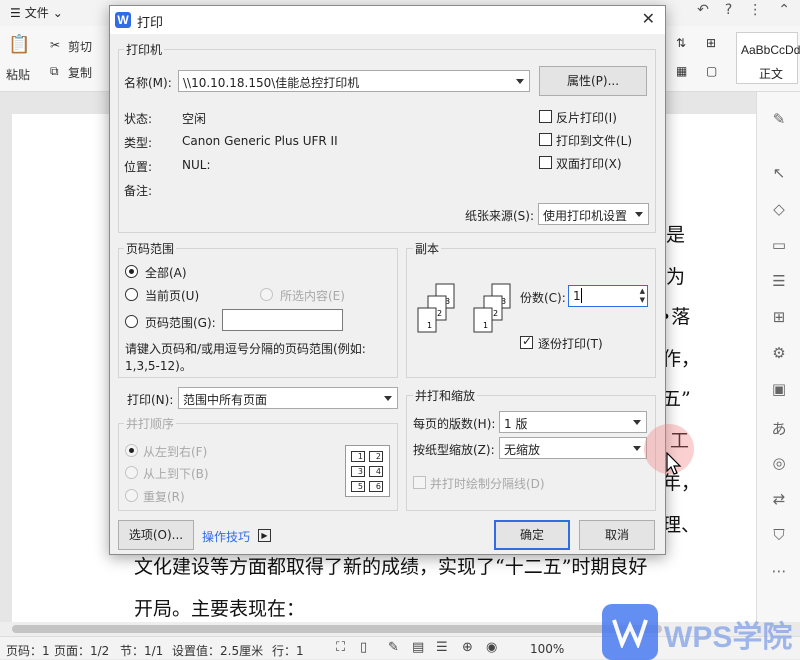 Image resolution: width=800 pixels, height=660 pixels. Describe the element at coordinates (778, 209) in the screenshot. I see `shapes-icon: ◇` at that location.